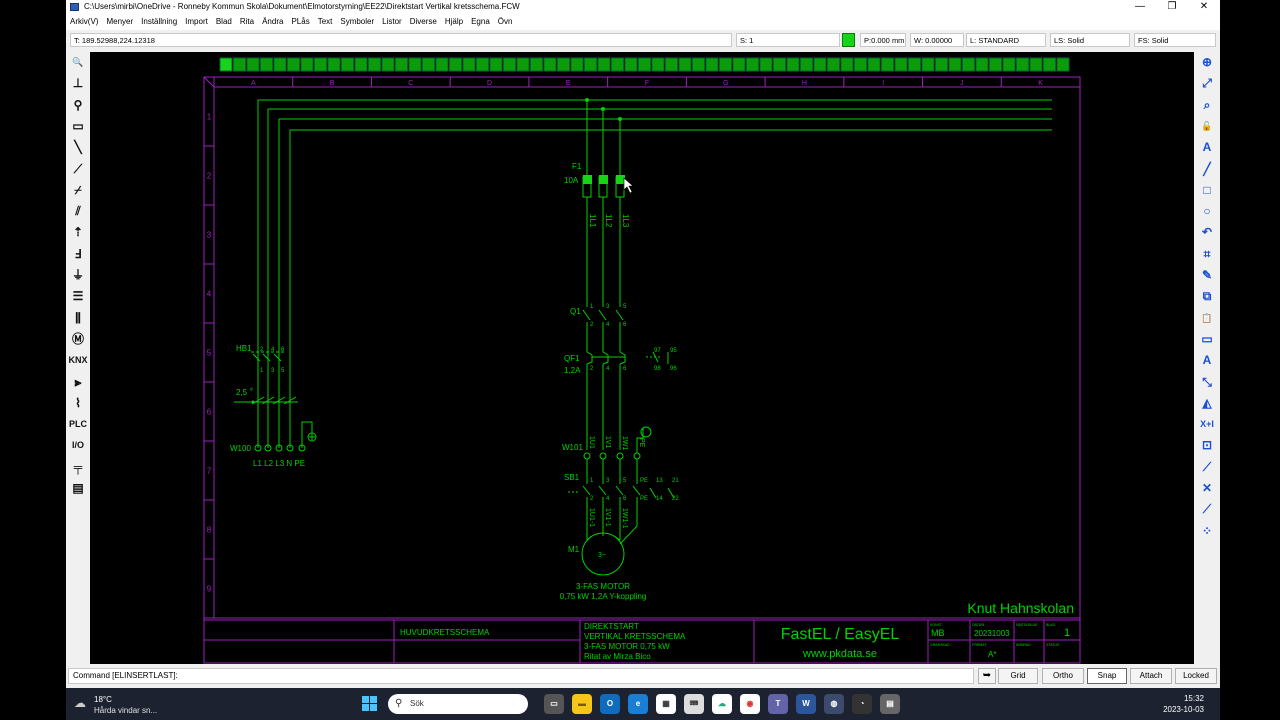  I want to click on menu-item-7: PLås, so click(300, 22).